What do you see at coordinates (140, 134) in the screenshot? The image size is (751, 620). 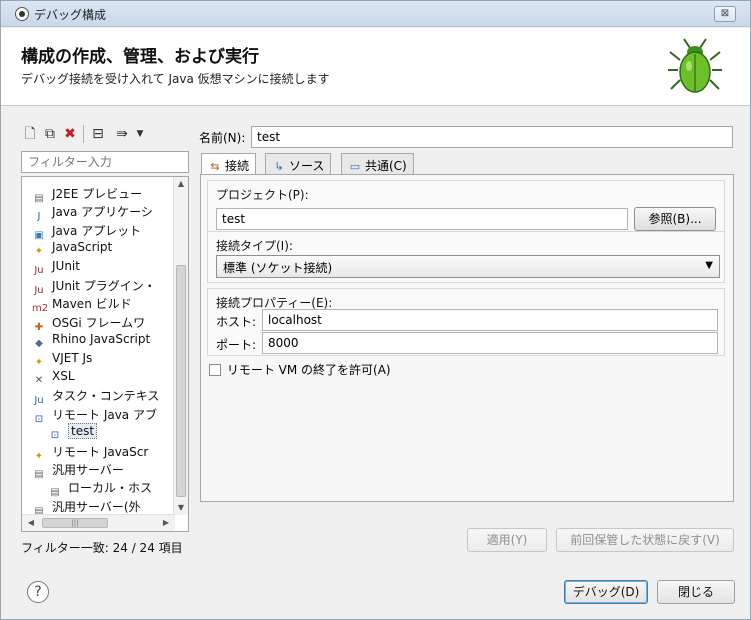 I see `chevron-down-icon: ▼` at bounding box center [140, 134].